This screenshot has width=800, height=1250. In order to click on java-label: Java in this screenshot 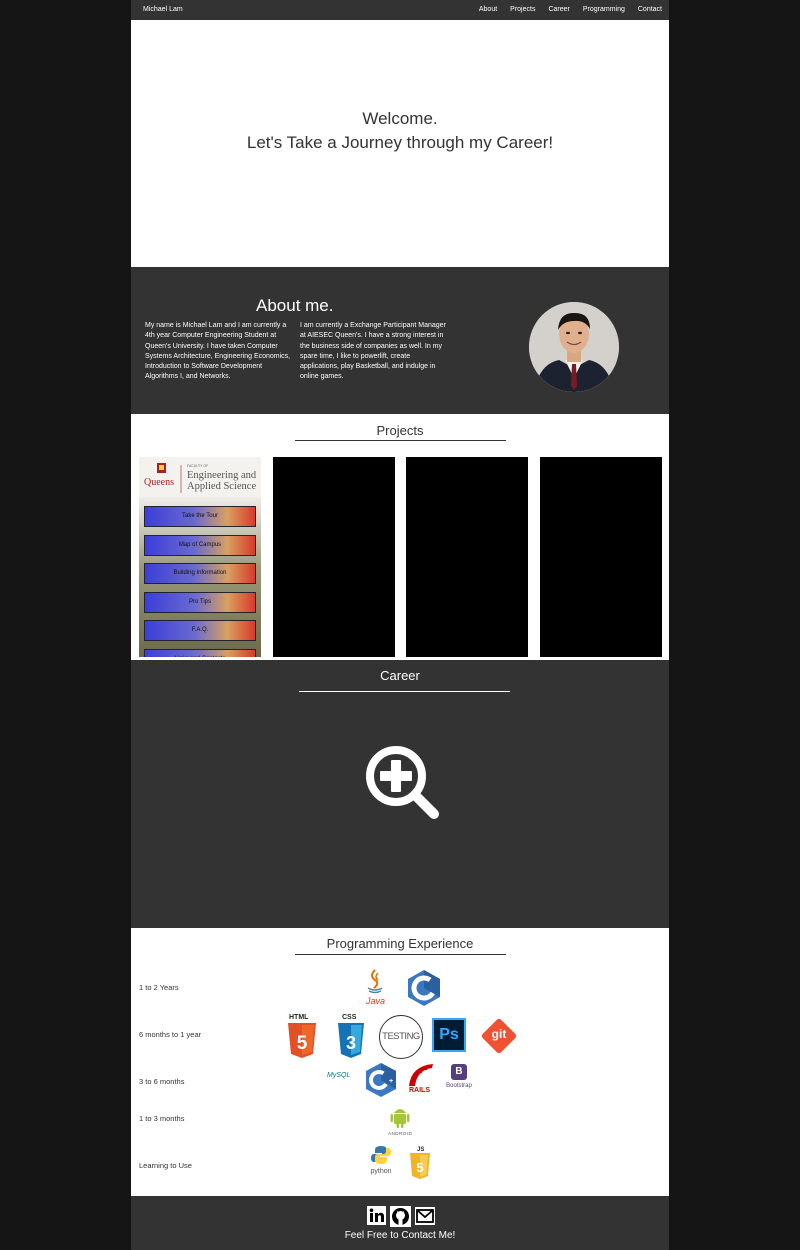, I will do `click(376, 1001)`.